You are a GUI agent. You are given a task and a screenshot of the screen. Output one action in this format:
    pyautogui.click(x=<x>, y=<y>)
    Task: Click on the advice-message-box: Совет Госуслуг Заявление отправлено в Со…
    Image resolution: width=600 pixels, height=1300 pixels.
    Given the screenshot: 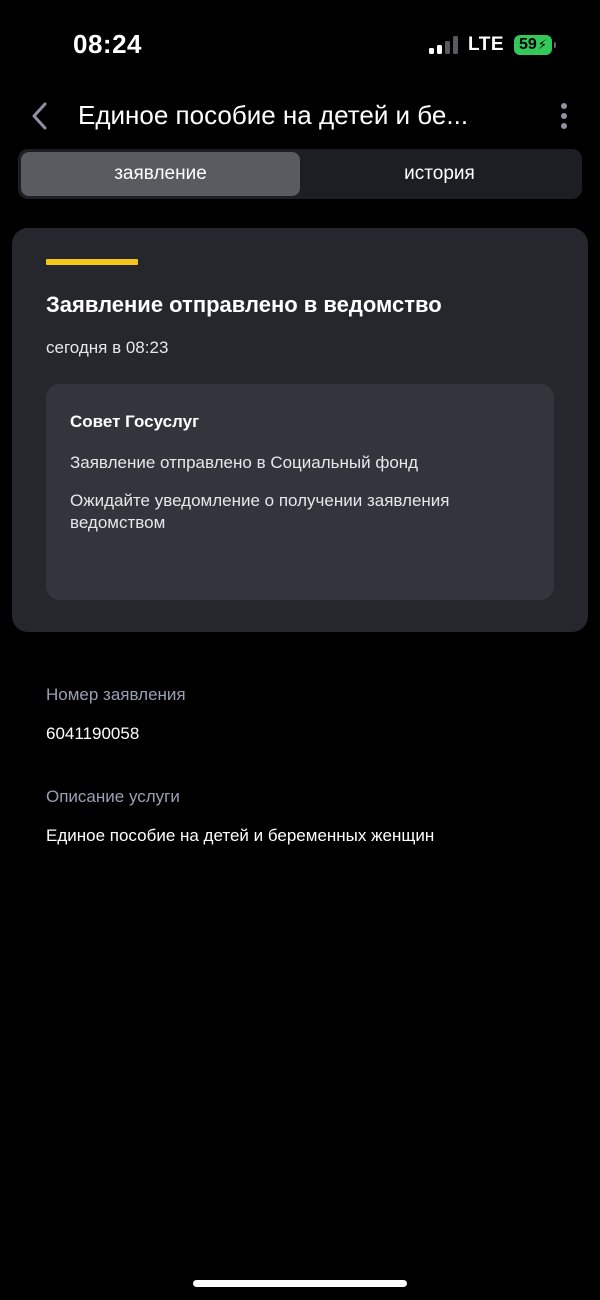 What is the action you would take?
    pyautogui.click(x=300, y=492)
    